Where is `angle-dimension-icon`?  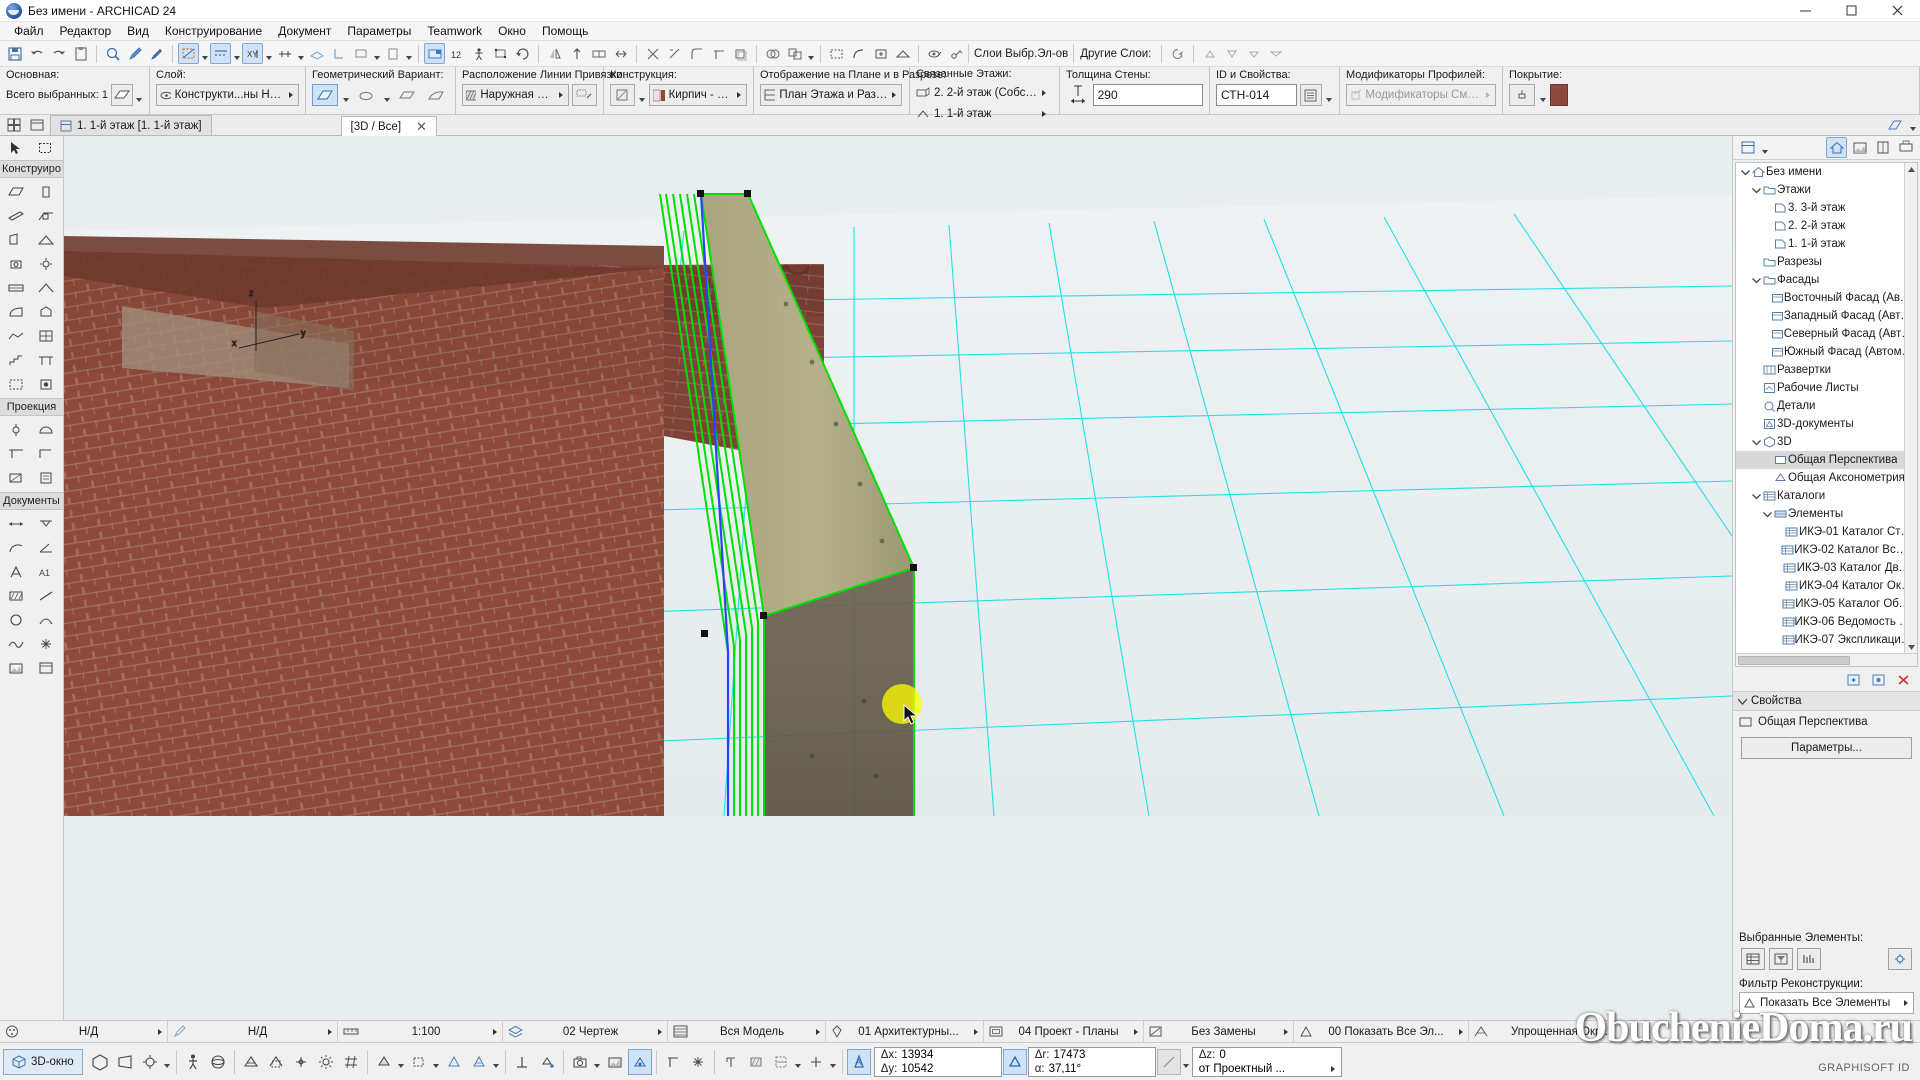 angle-dimension-icon is located at coordinates (46, 548).